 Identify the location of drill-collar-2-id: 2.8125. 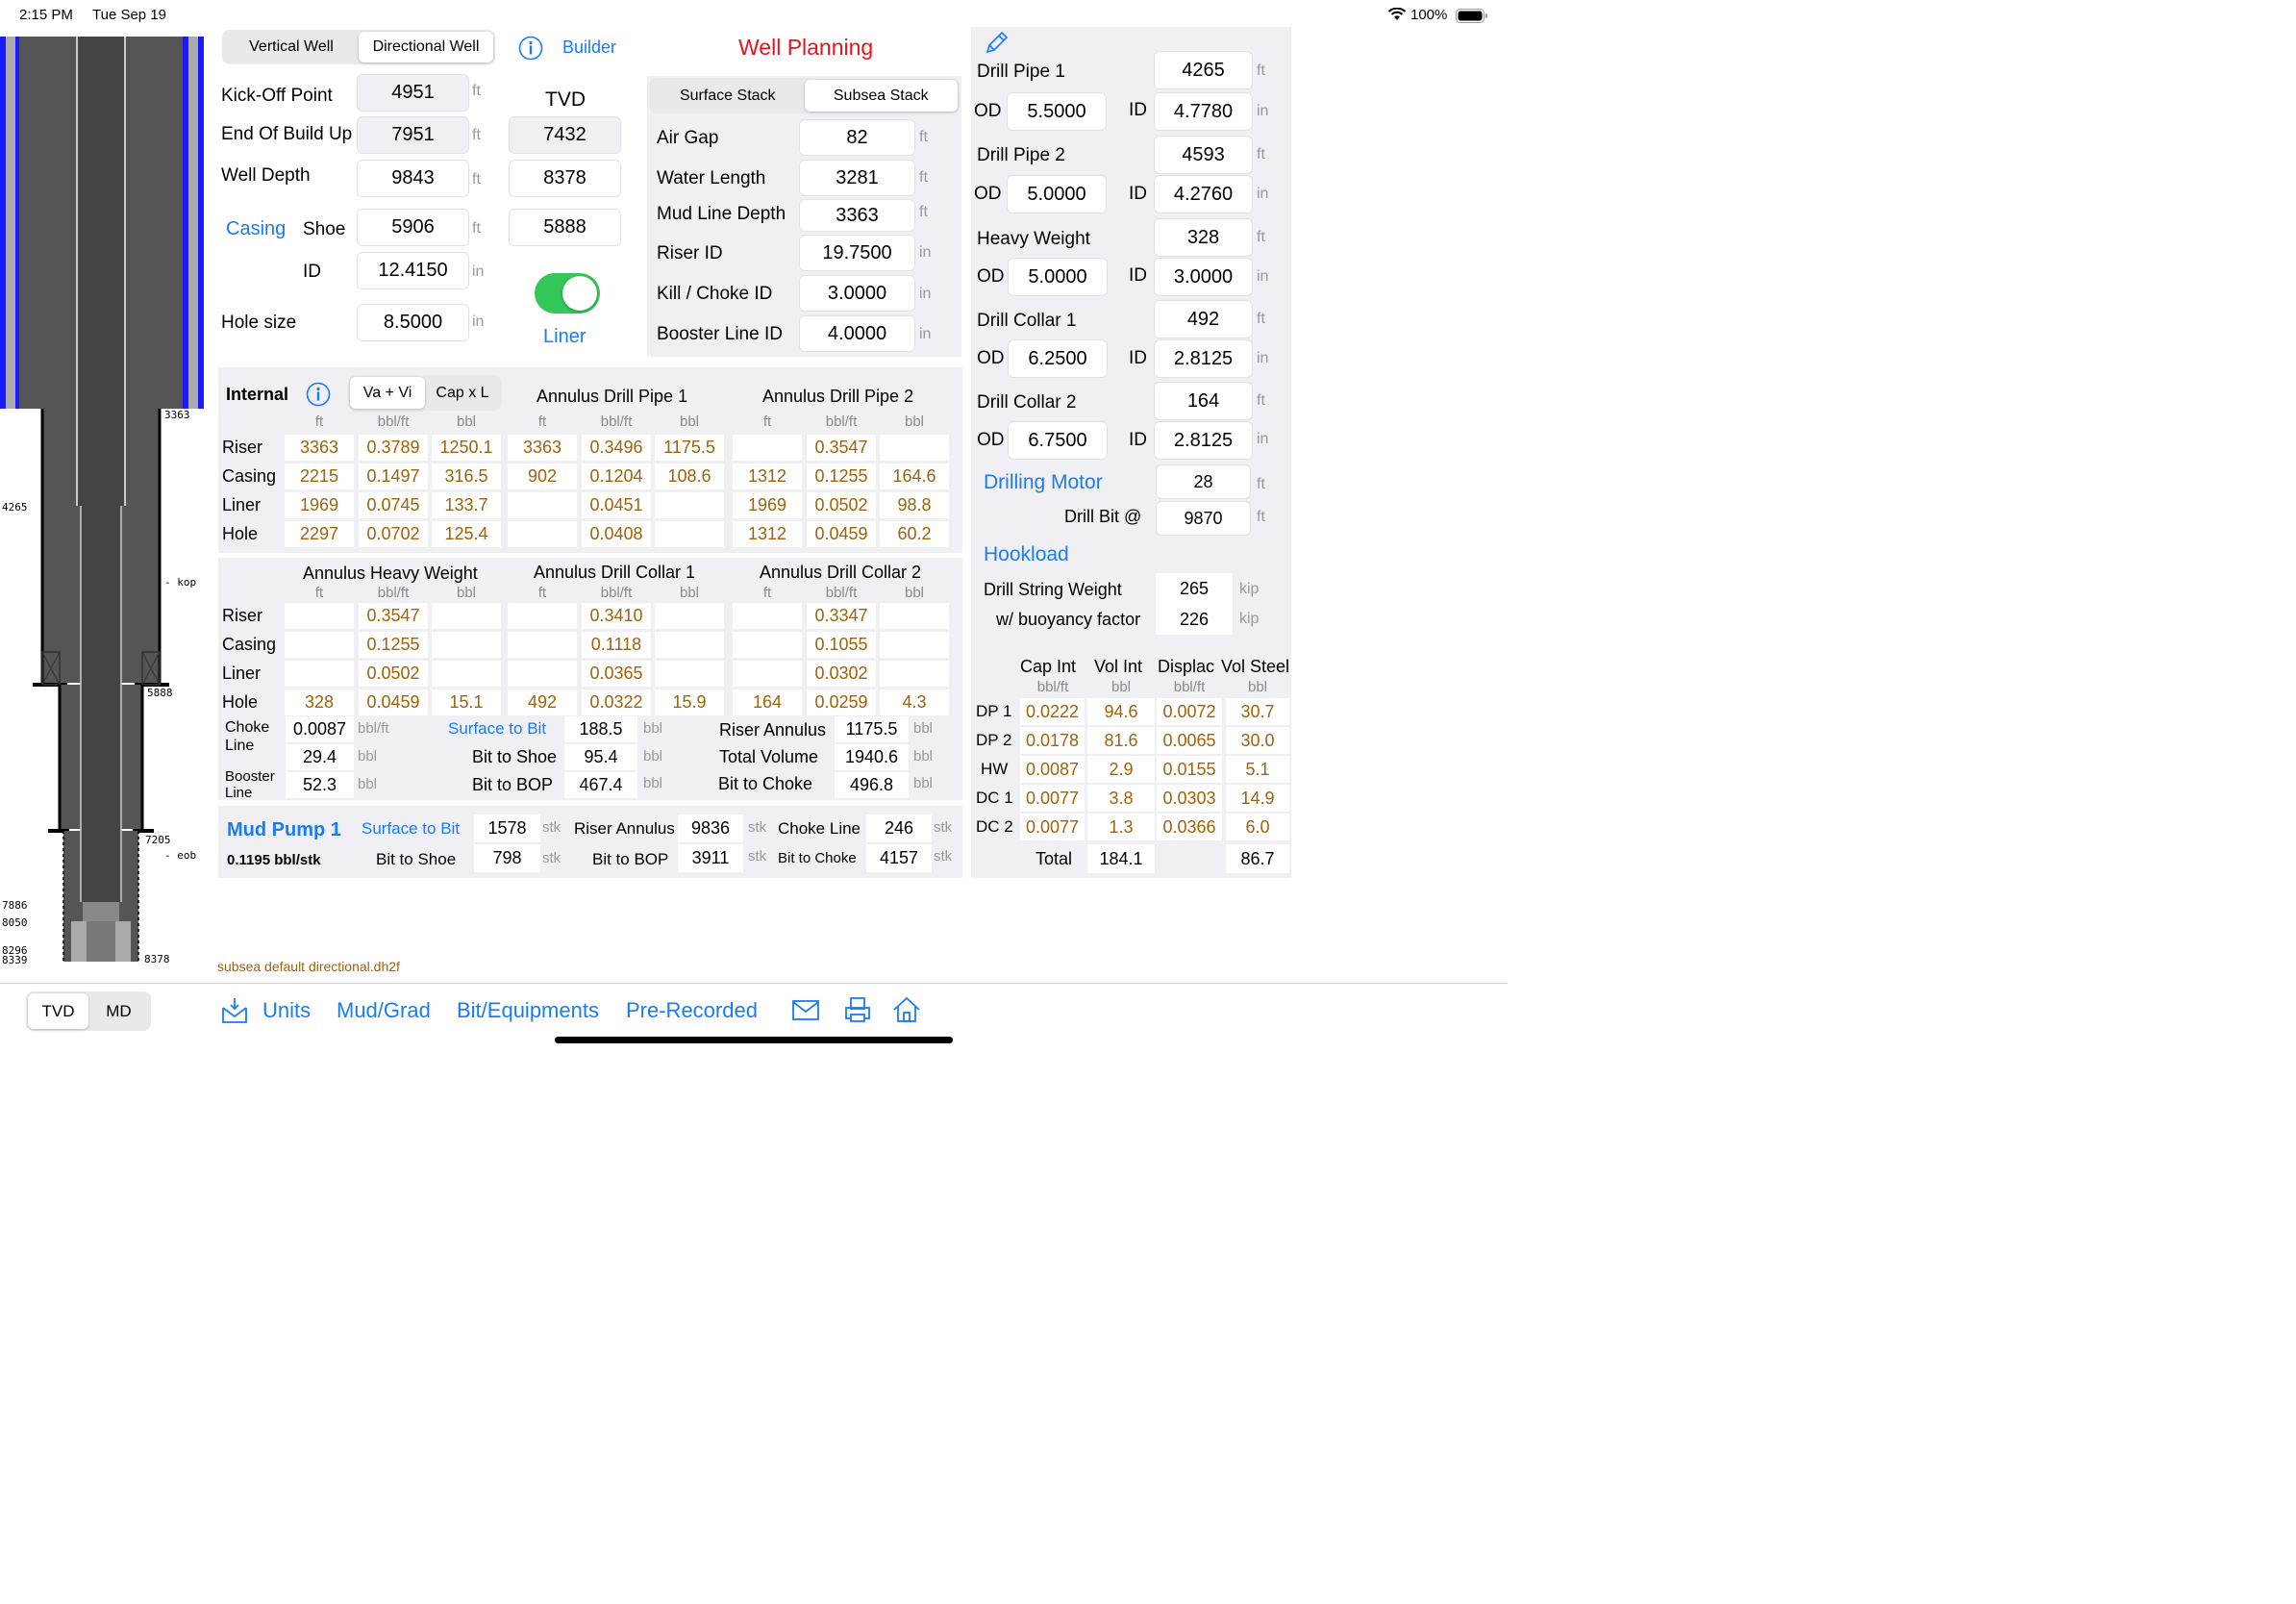
(1203, 440).